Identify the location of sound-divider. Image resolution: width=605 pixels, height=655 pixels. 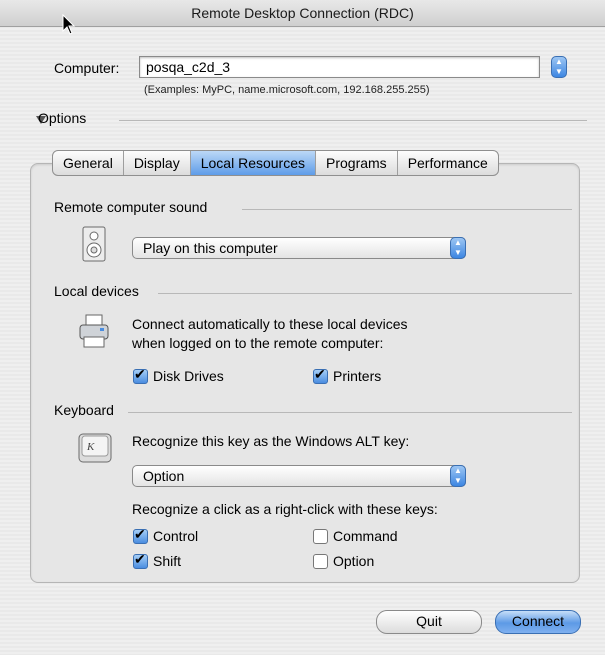
(407, 209).